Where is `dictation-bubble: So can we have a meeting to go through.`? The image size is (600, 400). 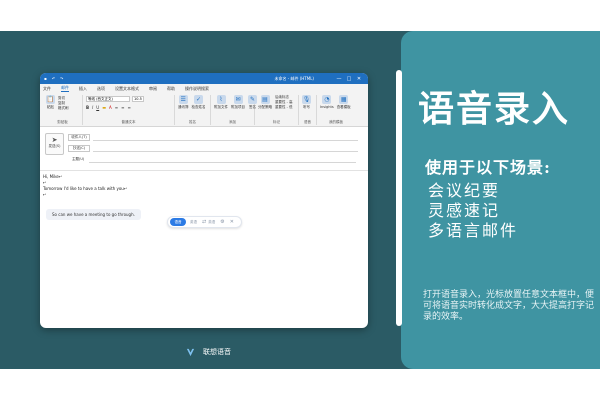 dictation-bubble: So can we have a meeting to go through. is located at coordinates (93, 214).